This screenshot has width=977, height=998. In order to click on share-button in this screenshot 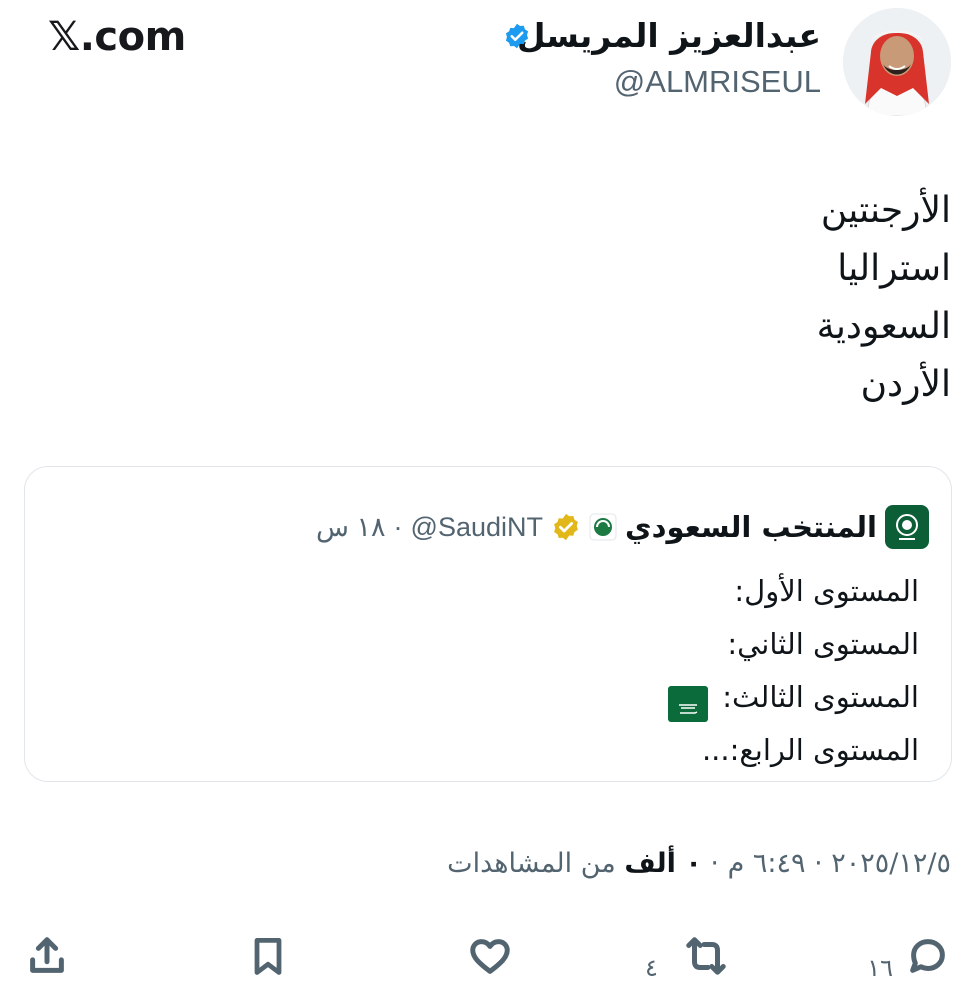, I will do `click(47, 956)`.